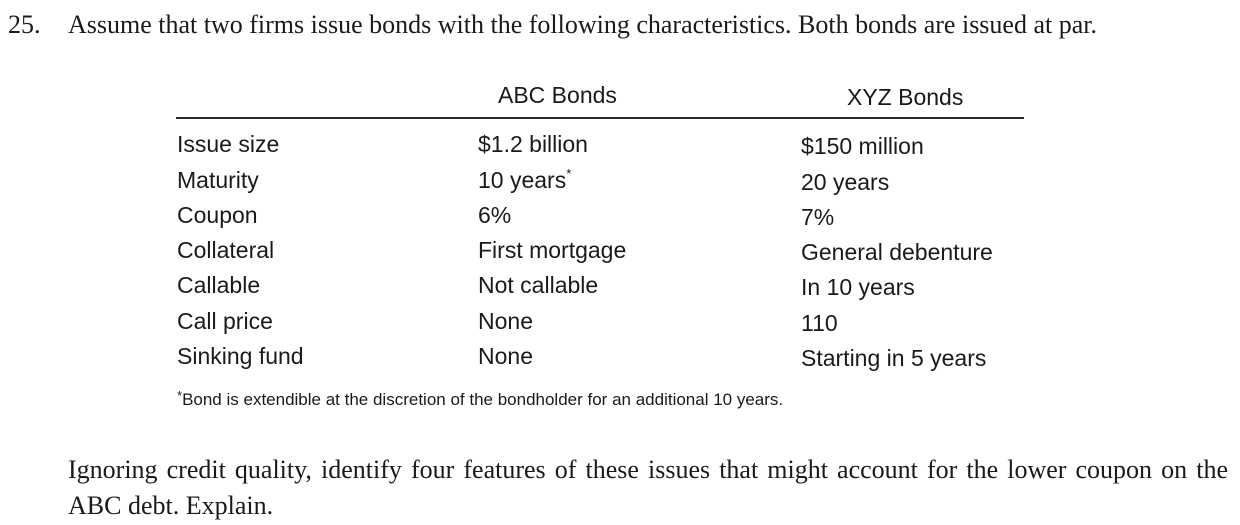  I want to click on abc-call-price: None, so click(505, 321).